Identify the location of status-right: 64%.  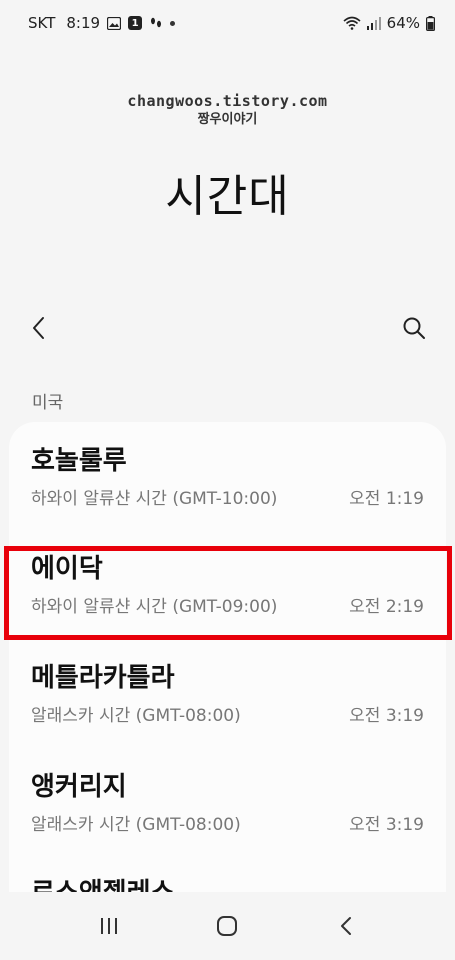
(389, 23).